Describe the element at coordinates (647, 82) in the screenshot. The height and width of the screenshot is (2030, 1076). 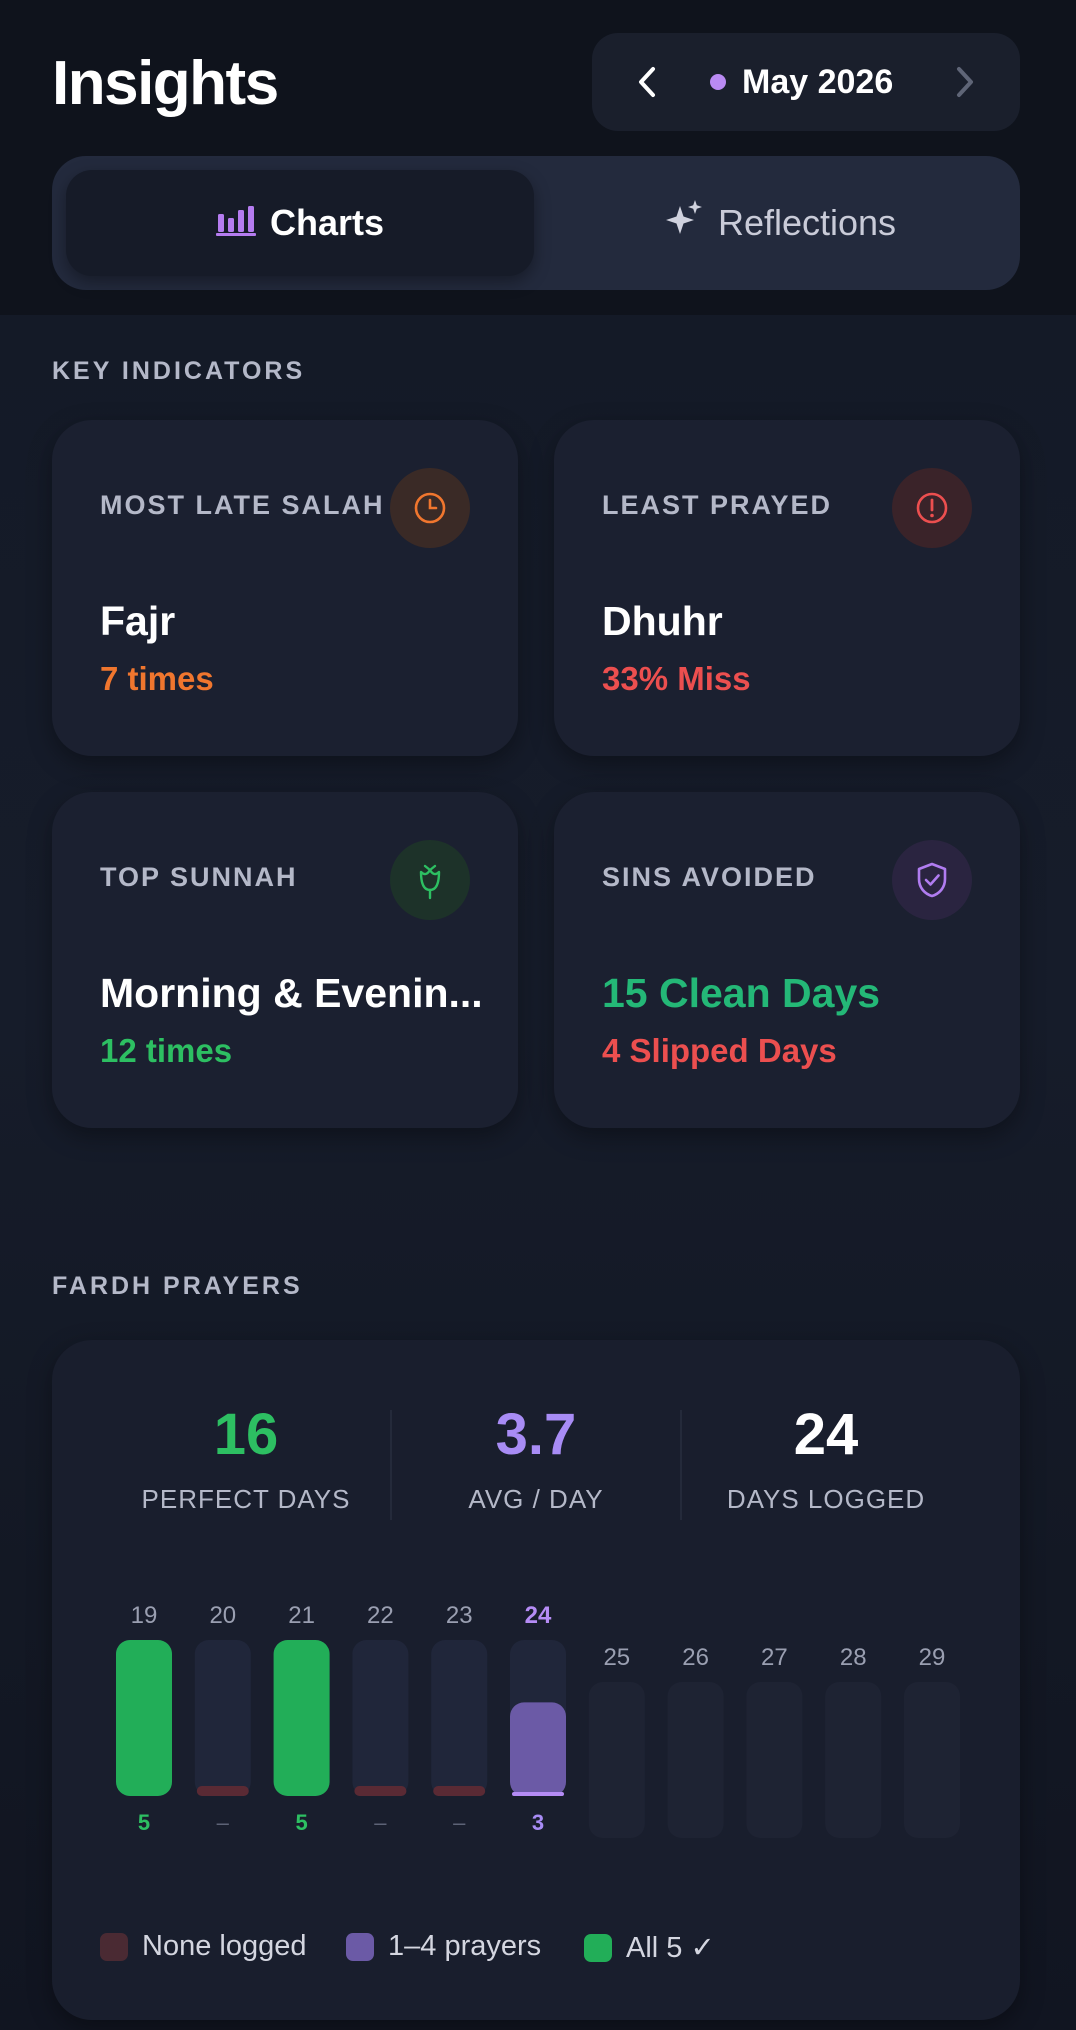
I see `chevron-left-icon` at that location.